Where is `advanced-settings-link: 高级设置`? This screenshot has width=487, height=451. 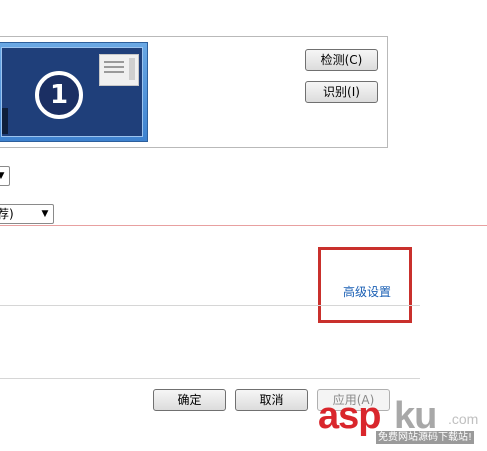
advanced-settings-link: 高级设置 is located at coordinates (367, 291).